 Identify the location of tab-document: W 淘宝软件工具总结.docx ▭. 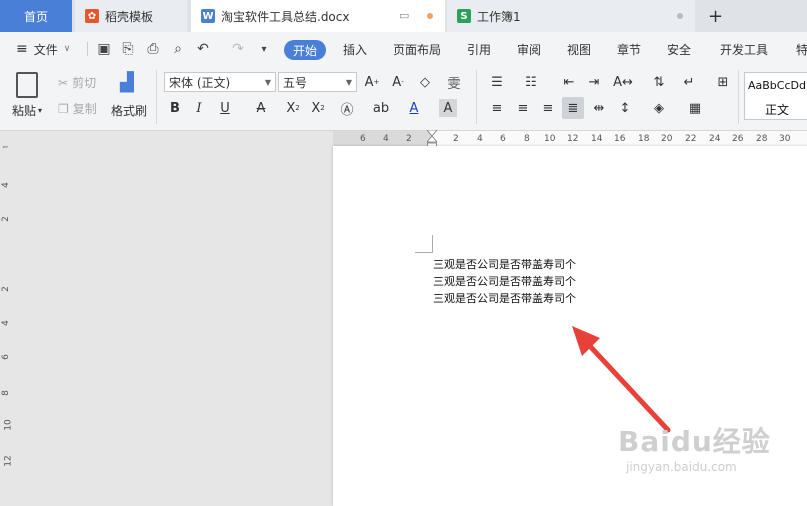
(318, 16).